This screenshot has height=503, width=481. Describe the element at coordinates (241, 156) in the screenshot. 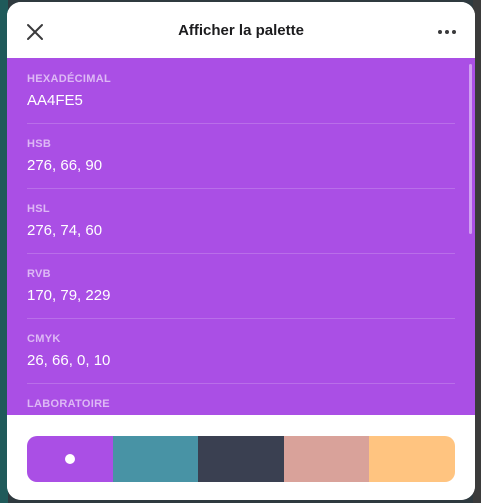

I see `detail-row-hsb: HSB 276, 66, 90` at that location.